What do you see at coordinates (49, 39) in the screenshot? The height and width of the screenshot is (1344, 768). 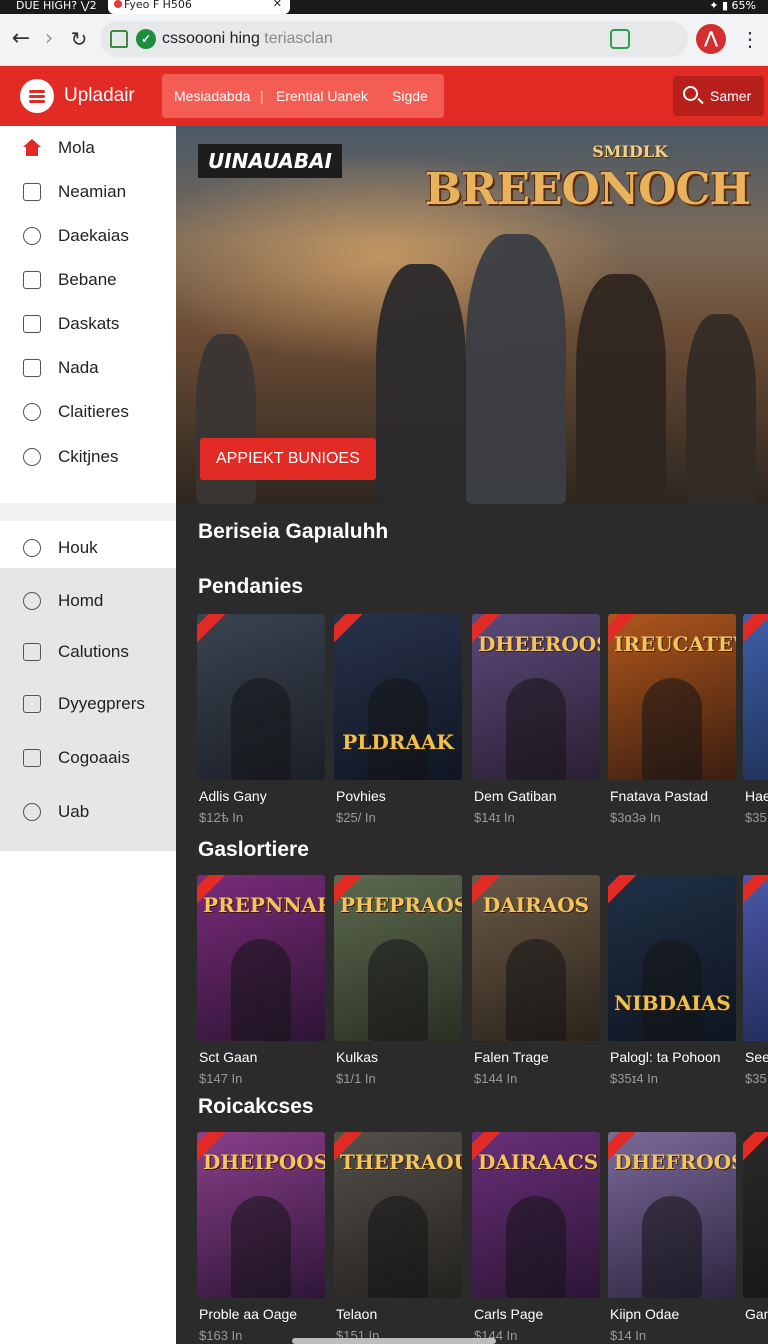 I see `forward-arrow-icon: ›` at bounding box center [49, 39].